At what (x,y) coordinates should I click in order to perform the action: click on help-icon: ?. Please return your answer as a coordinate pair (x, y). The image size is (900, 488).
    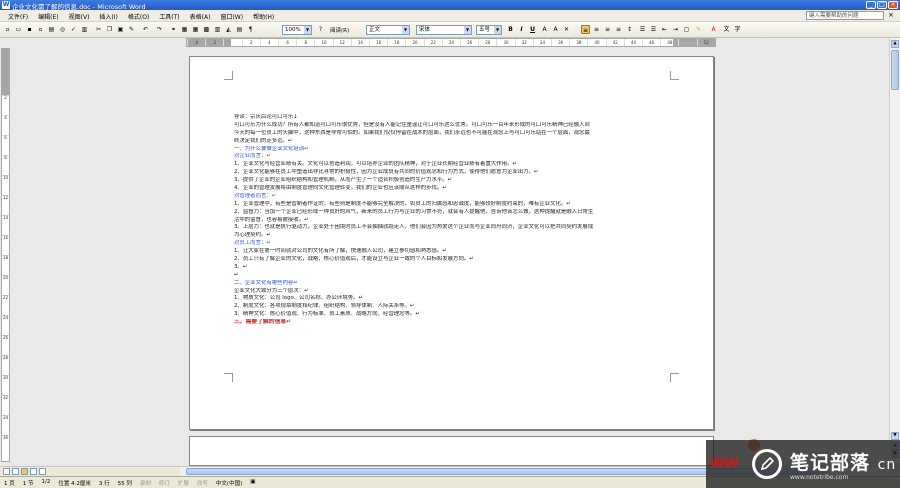
    Looking at the image, I should click on (320, 29).